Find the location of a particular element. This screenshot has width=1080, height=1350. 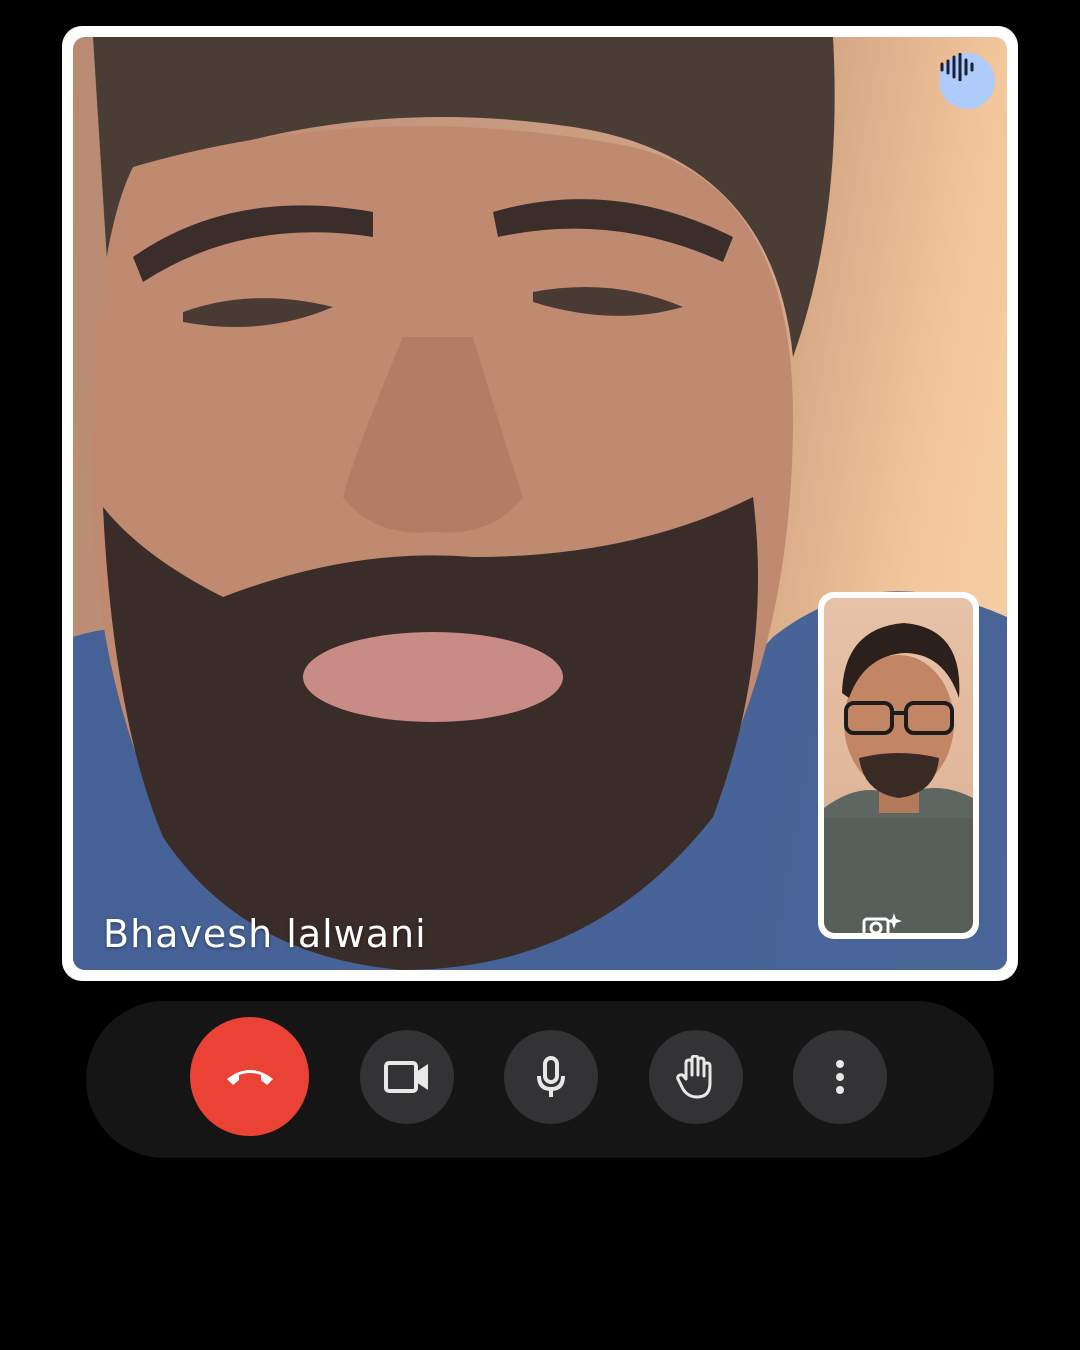

more-vertical-icon is located at coordinates (840, 1077).